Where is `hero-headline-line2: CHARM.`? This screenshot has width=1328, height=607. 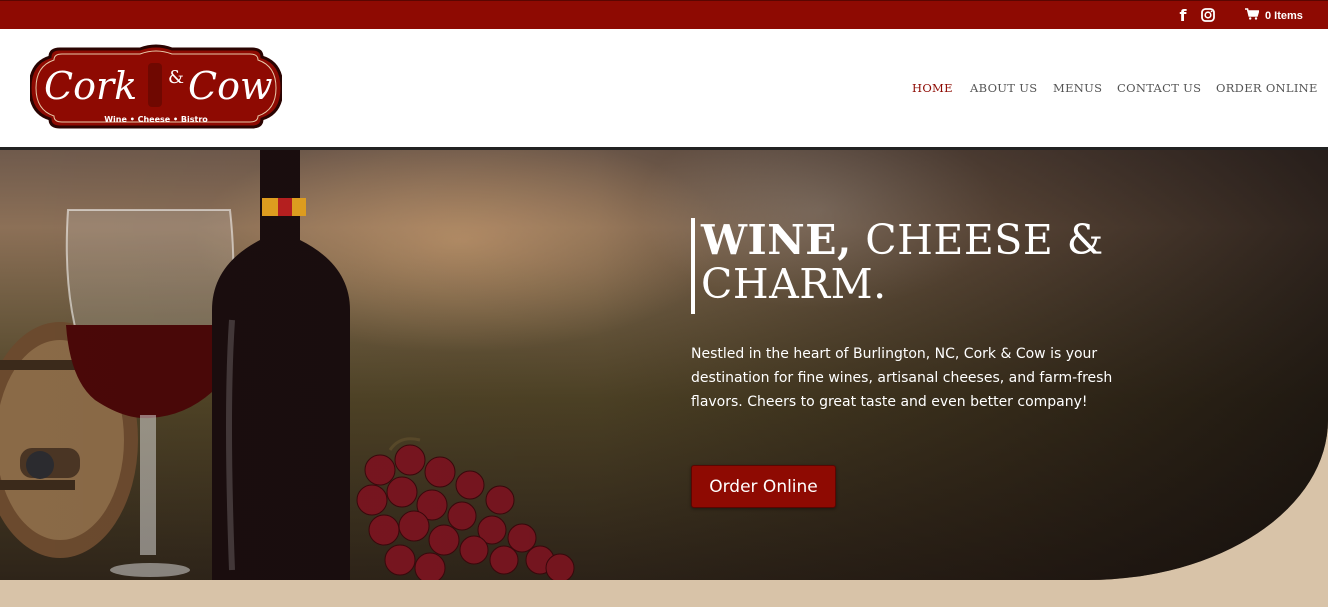 hero-headline-line2: CHARM. is located at coordinates (794, 284).